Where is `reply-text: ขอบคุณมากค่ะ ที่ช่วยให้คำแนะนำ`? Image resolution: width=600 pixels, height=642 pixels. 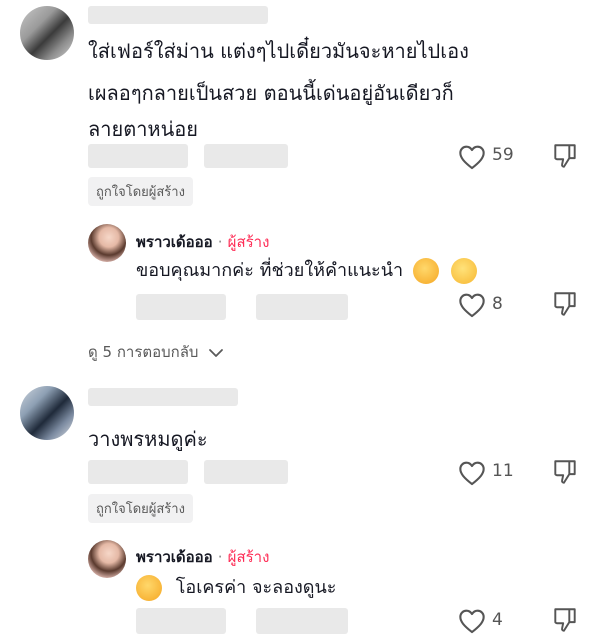
reply-text: ขอบคุณมากค่ะ ที่ช่วยให้คำแนะนำ is located at coordinates (306, 271).